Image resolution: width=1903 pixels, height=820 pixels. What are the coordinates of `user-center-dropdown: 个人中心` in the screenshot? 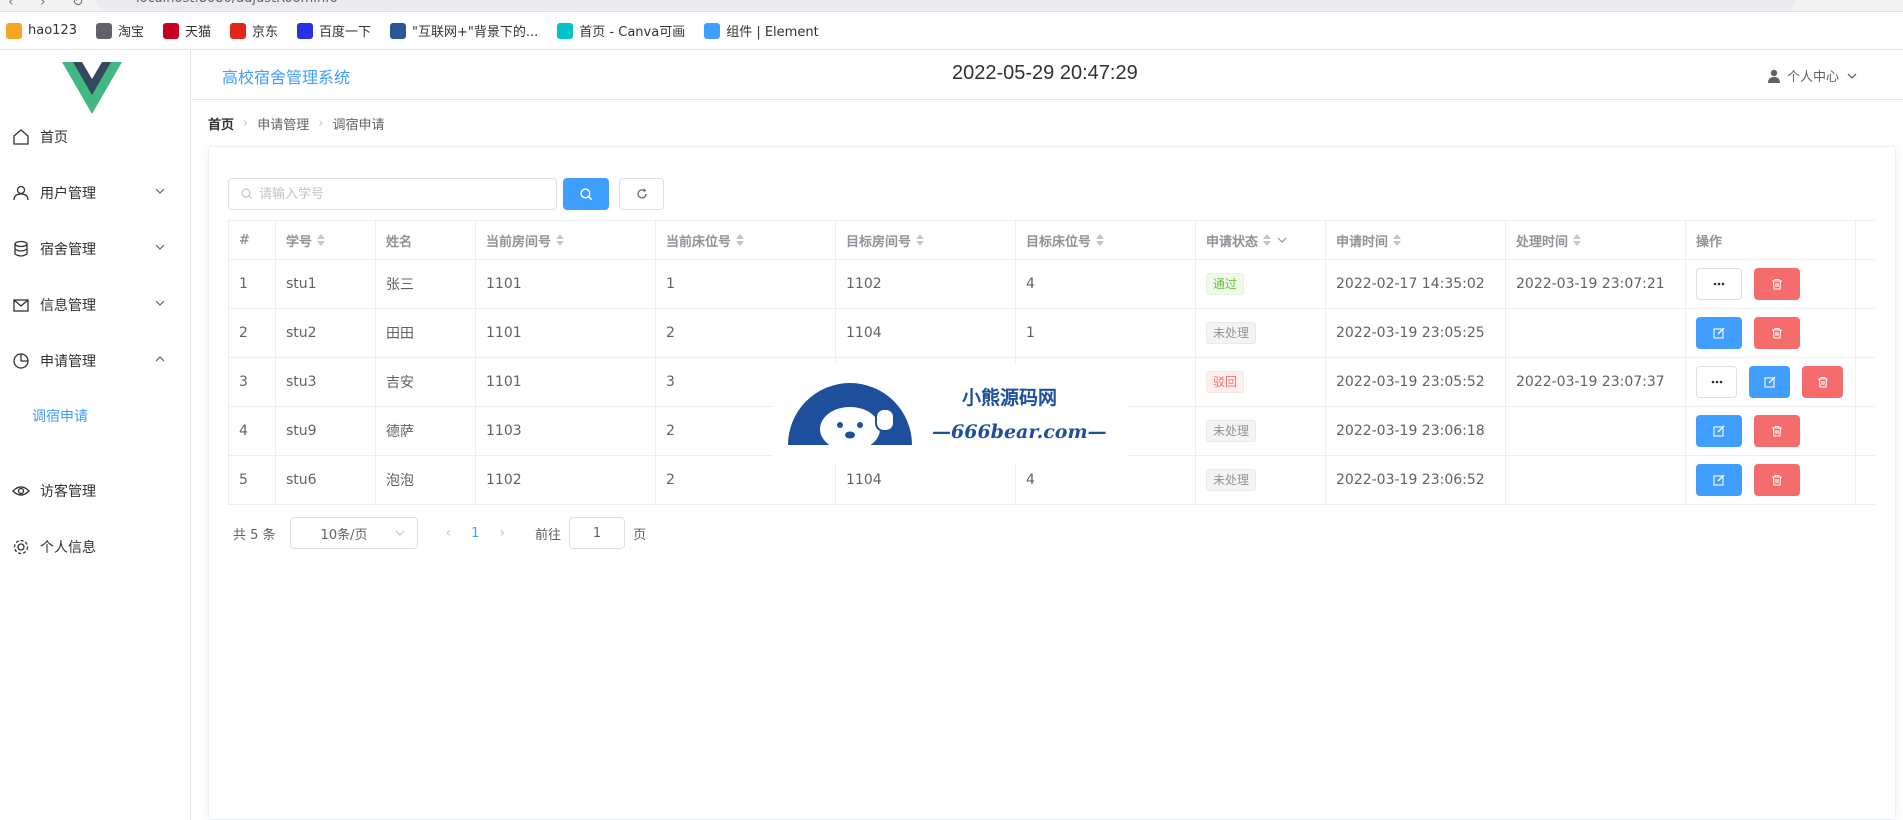 It's located at (1815, 75).